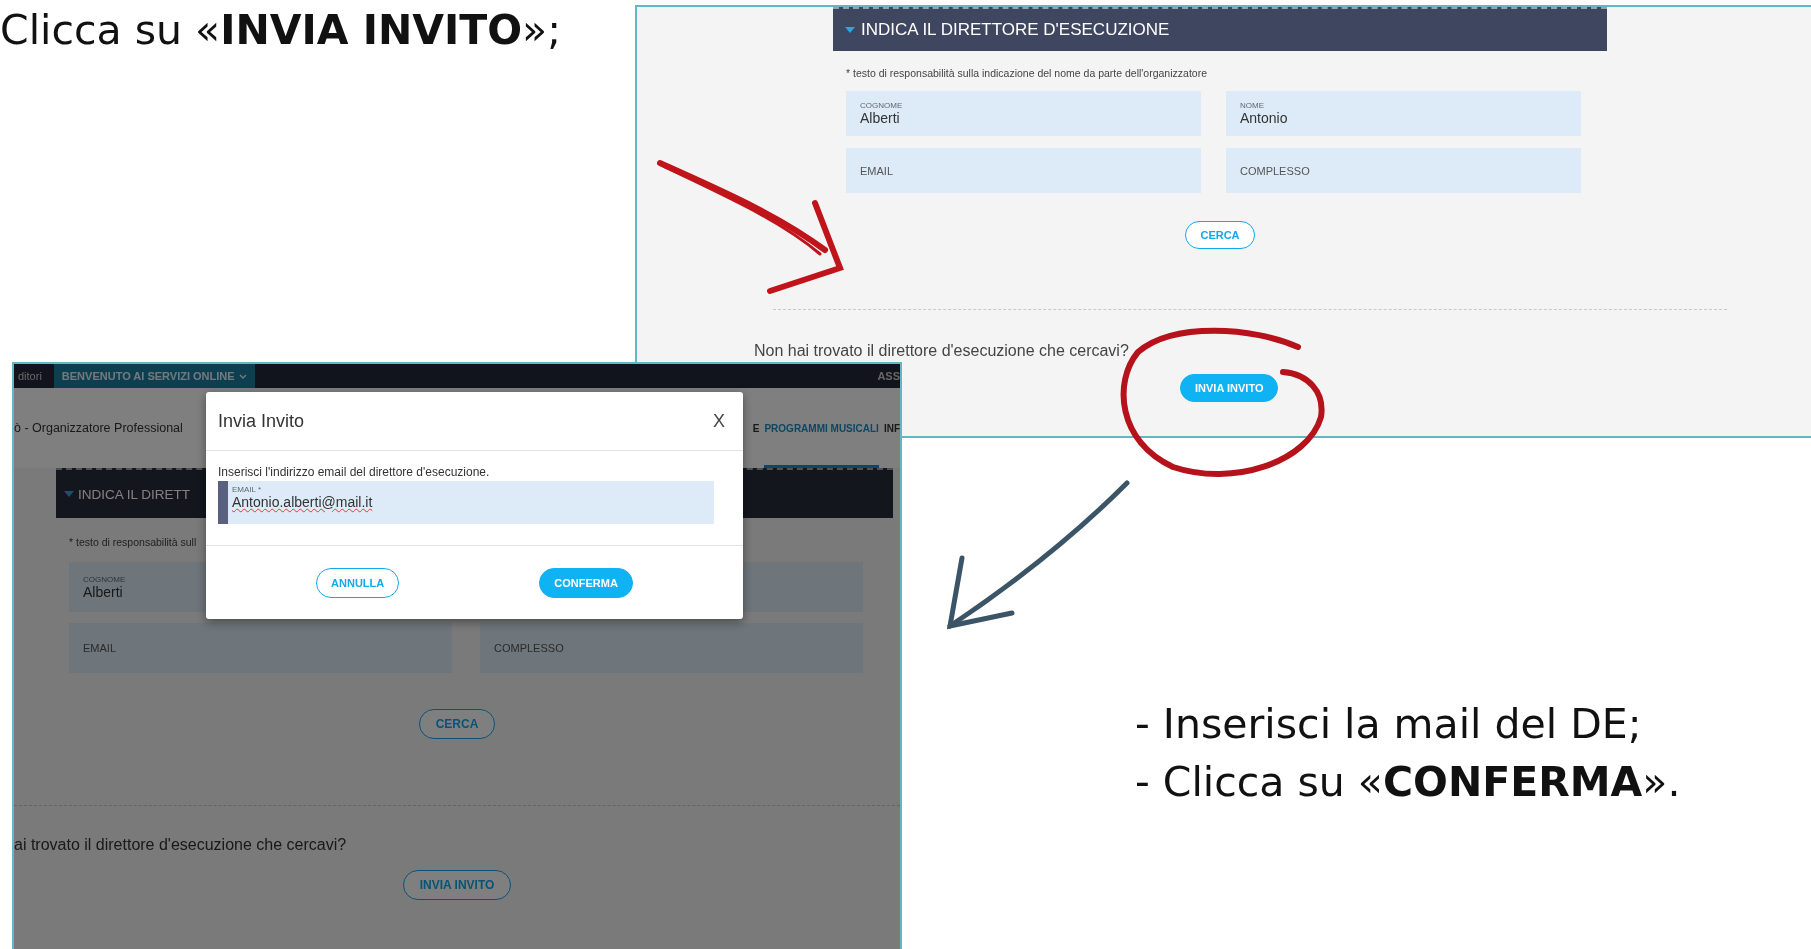 The width and height of the screenshot is (1811, 949). I want to click on question-text: Non hai trovato il direttore d'esecuzione che cercavi?, so click(942, 351).